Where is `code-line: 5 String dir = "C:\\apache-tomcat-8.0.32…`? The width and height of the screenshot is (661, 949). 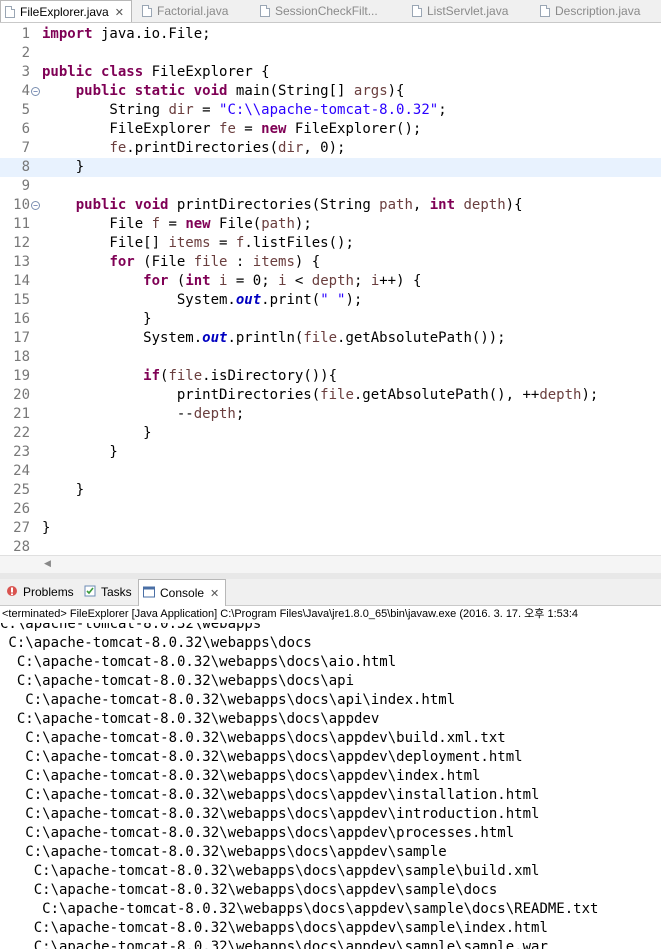 code-line: 5 String dir = "C:\\apache-tomcat-8.0.32… is located at coordinates (330, 110).